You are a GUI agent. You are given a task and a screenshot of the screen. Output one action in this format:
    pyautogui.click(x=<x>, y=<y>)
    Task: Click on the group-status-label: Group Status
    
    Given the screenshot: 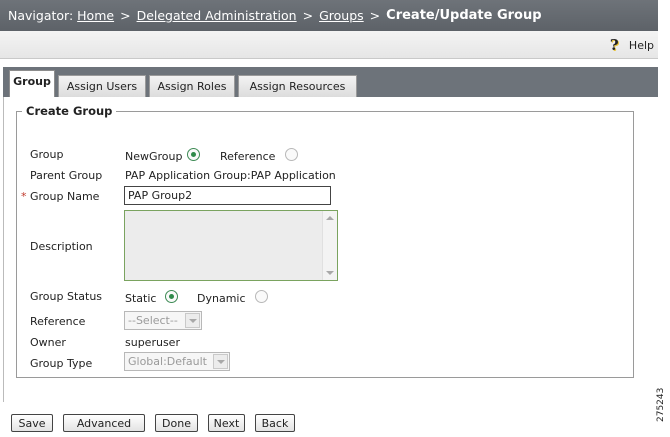 What is the action you would take?
    pyautogui.click(x=66, y=296)
    